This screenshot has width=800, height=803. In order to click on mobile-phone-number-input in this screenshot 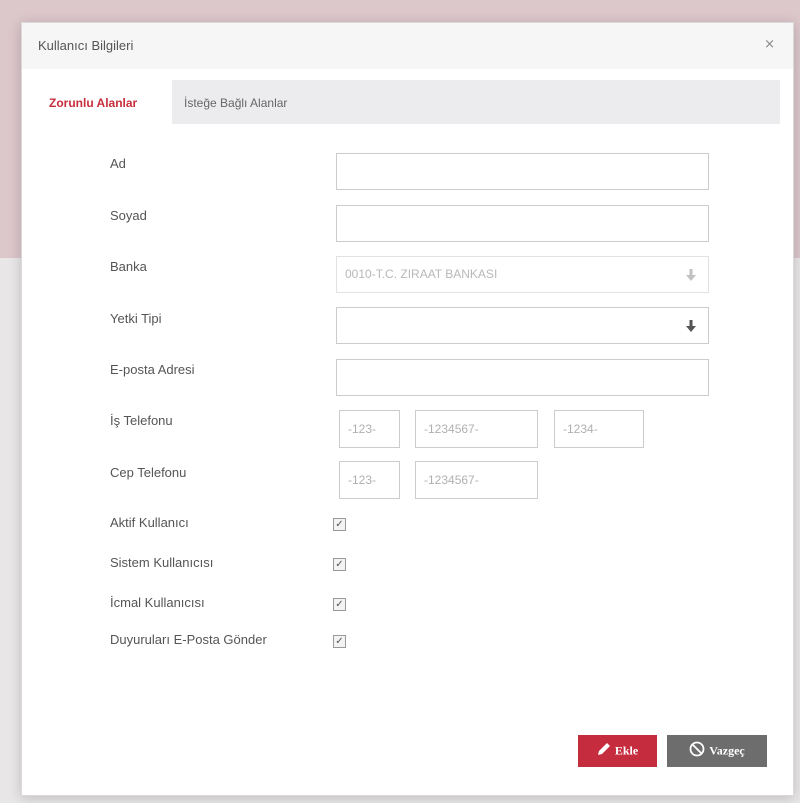, I will do `click(476, 480)`.